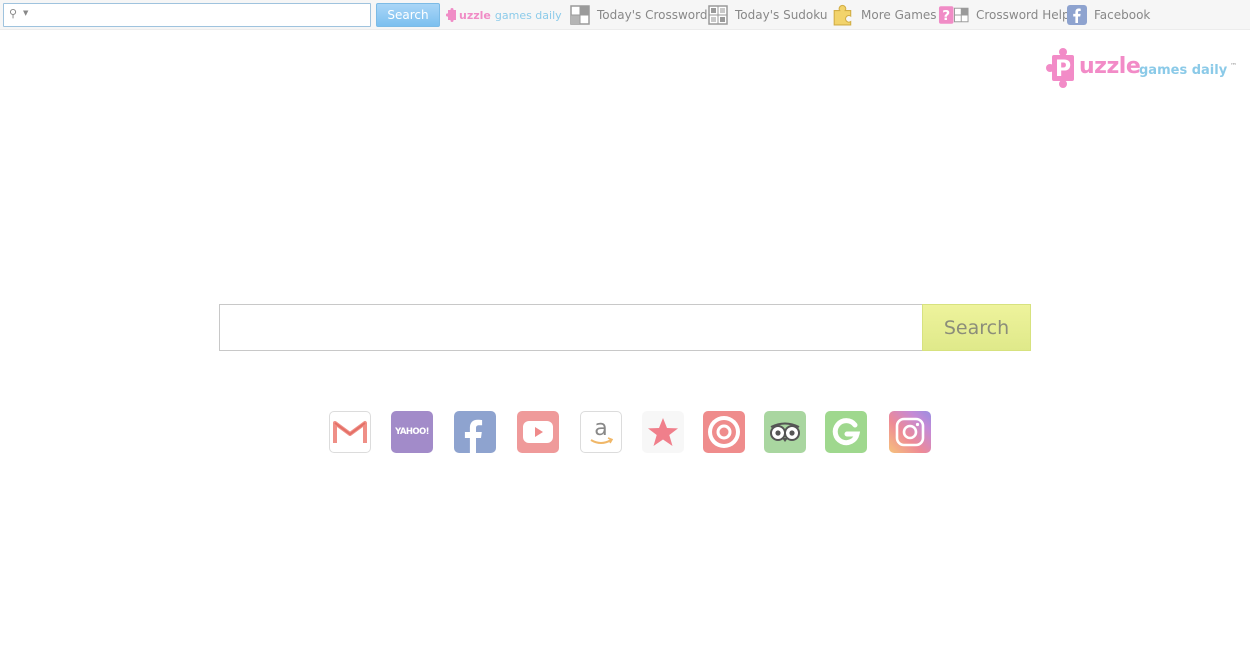 This screenshot has width=1250, height=665. Describe the element at coordinates (1183, 70) in the screenshot. I see `logo-tagline: games daily` at that location.